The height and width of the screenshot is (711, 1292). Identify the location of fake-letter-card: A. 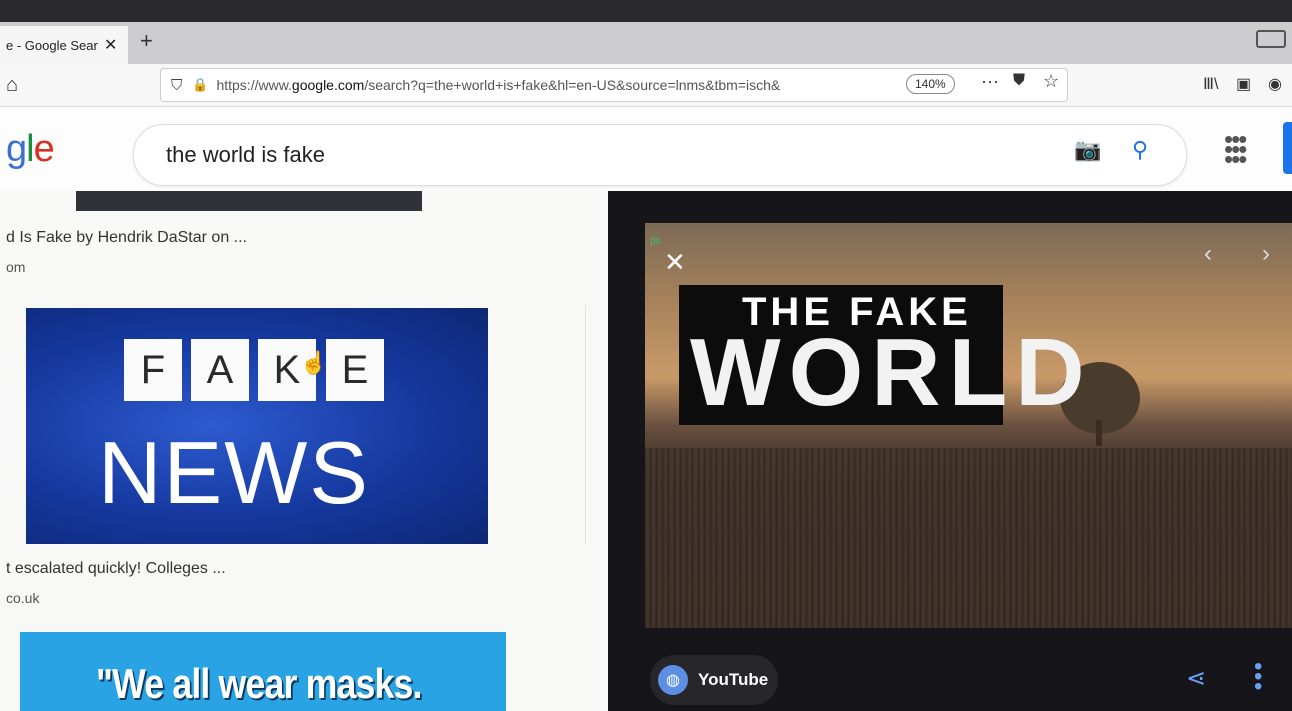
(220, 370).